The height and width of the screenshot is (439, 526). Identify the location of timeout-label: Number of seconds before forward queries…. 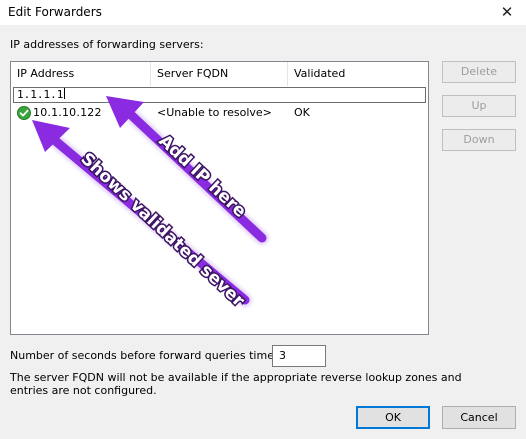
(155, 355).